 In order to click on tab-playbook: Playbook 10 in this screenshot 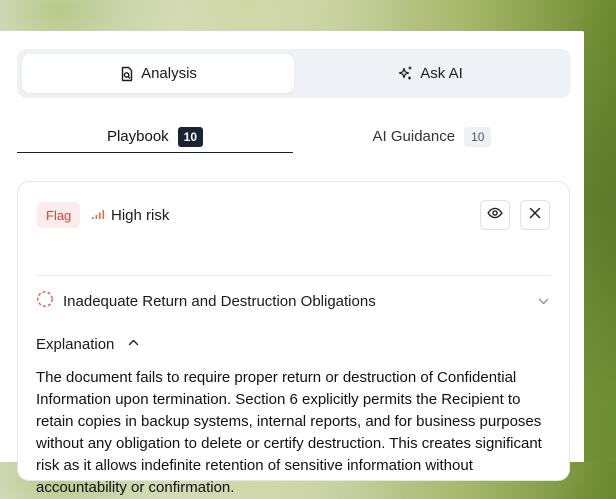, I will do `click(155, 137)`.